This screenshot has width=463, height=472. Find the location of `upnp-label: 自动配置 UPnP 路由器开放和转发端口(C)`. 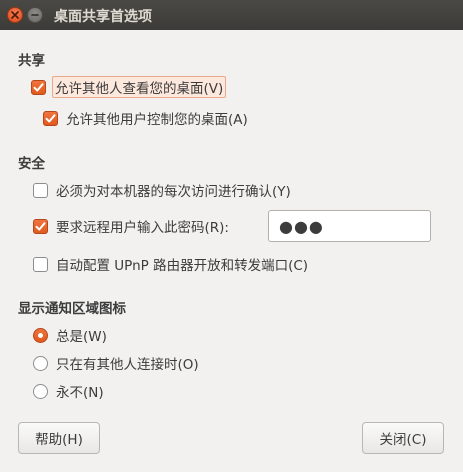

upnp-label: 自动配置 UPnP 路由器开放和转发端口(C) is located at coordinates (182, 266).